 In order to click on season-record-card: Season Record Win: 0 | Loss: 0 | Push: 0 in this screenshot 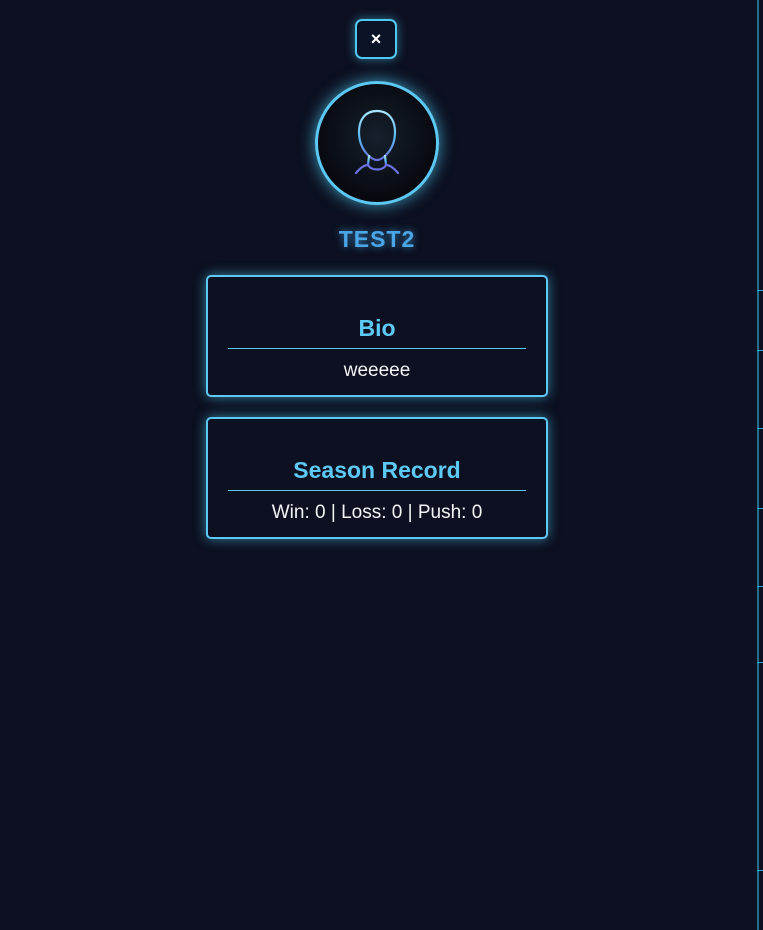, I will do `click(377, 478)`.